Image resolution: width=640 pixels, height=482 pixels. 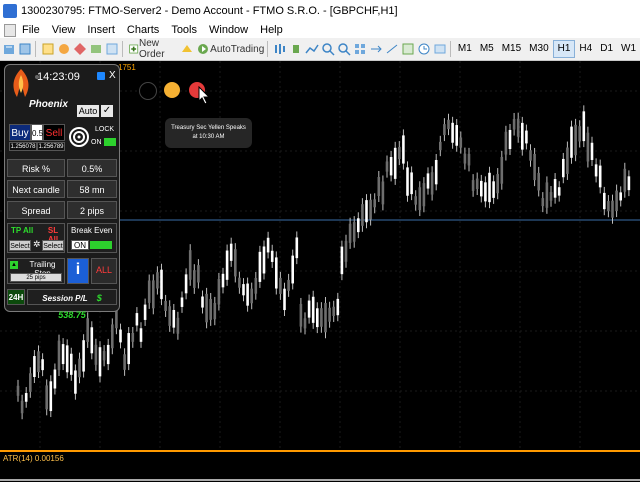 I want to click on minimize-icon, so click(x=101, y=76).